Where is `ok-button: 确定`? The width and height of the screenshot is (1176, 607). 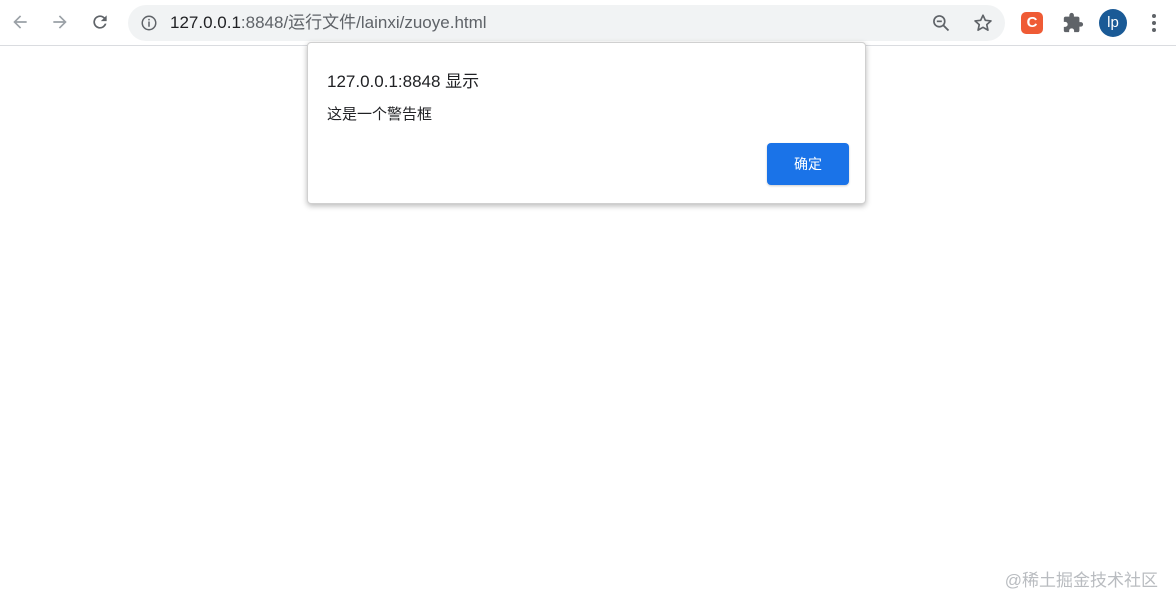 ok-button: 确定 is located at coordinates (808, 164).